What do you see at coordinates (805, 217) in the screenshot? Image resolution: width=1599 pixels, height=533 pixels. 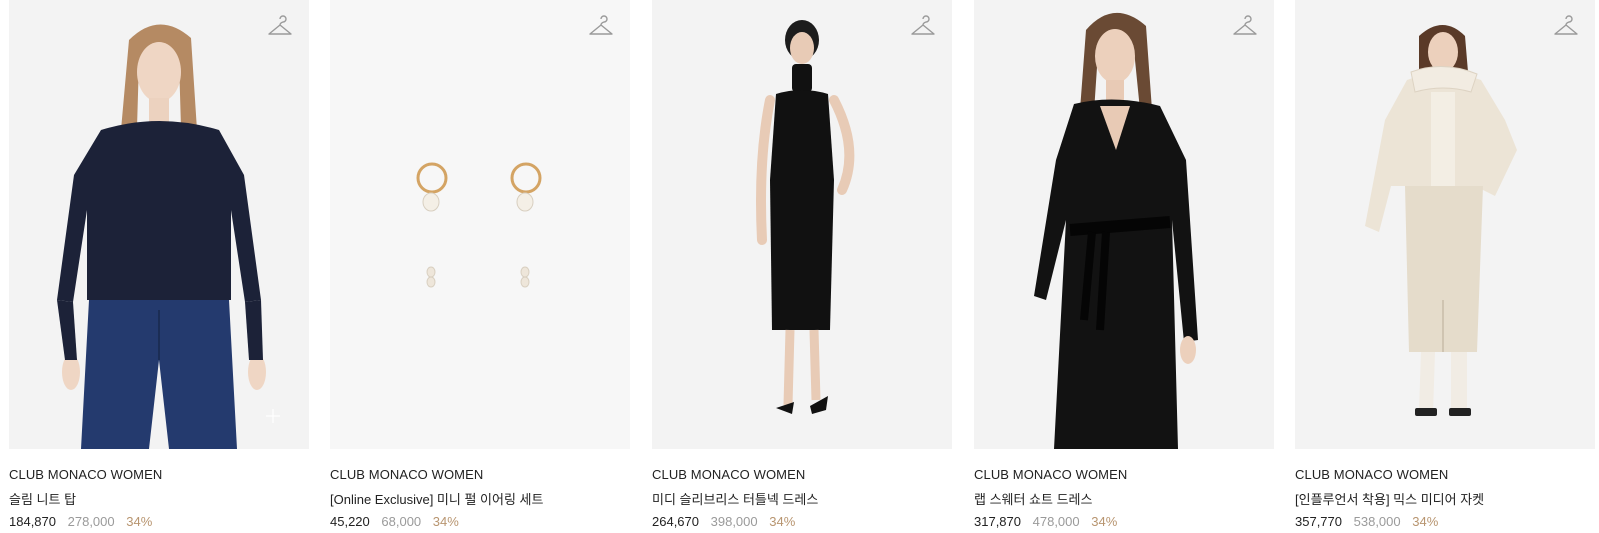 I see `black-turtleneck-dress-photo` at bounding box center [805, 217].